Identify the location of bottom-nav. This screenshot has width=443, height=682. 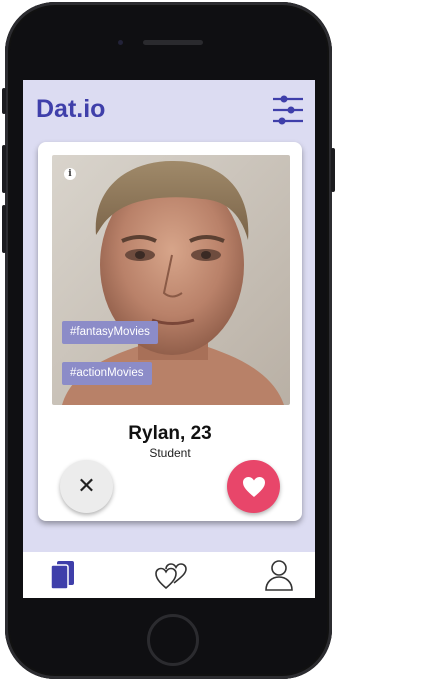
(169, 575).